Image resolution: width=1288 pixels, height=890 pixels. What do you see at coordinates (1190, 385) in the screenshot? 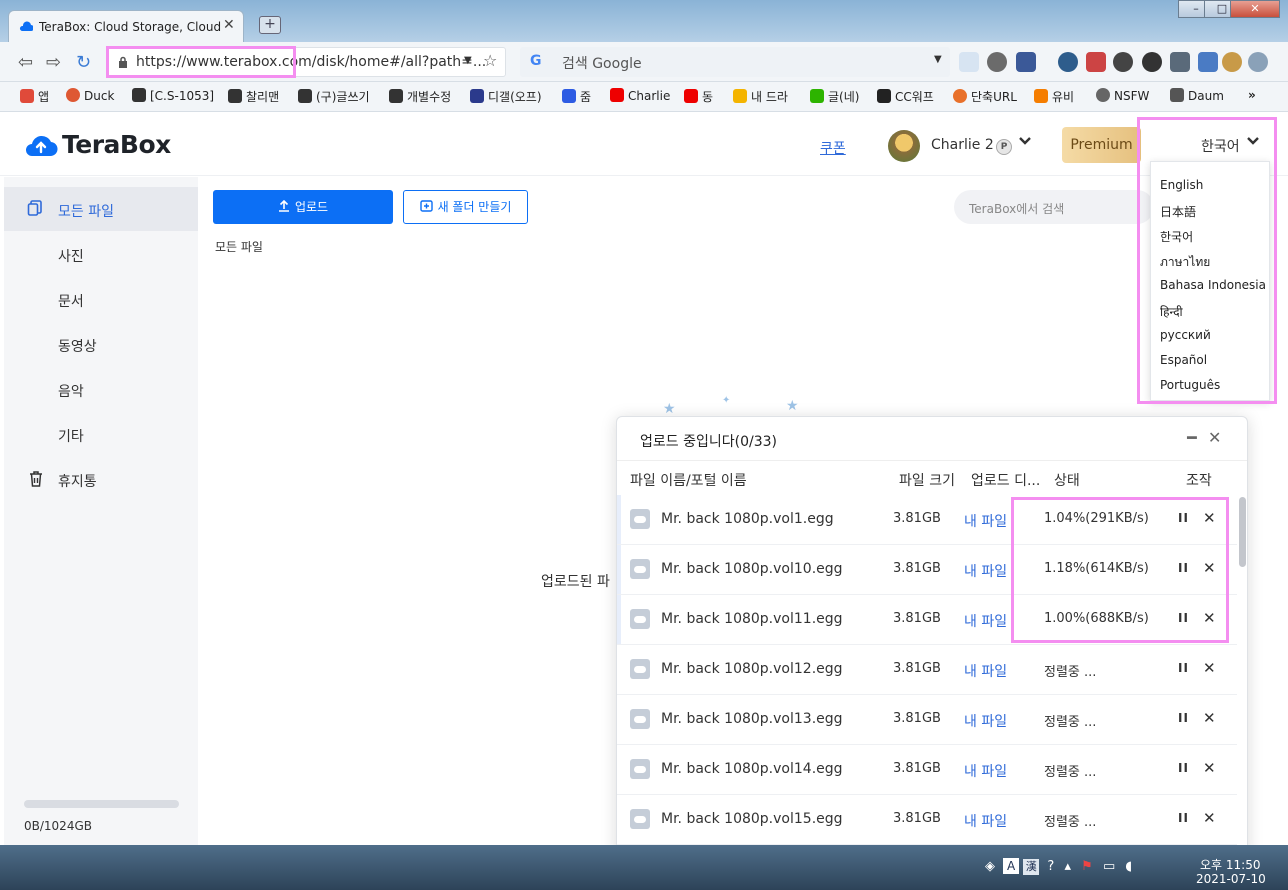
I see `language-option: Português` at bounding box center [1190, 385].